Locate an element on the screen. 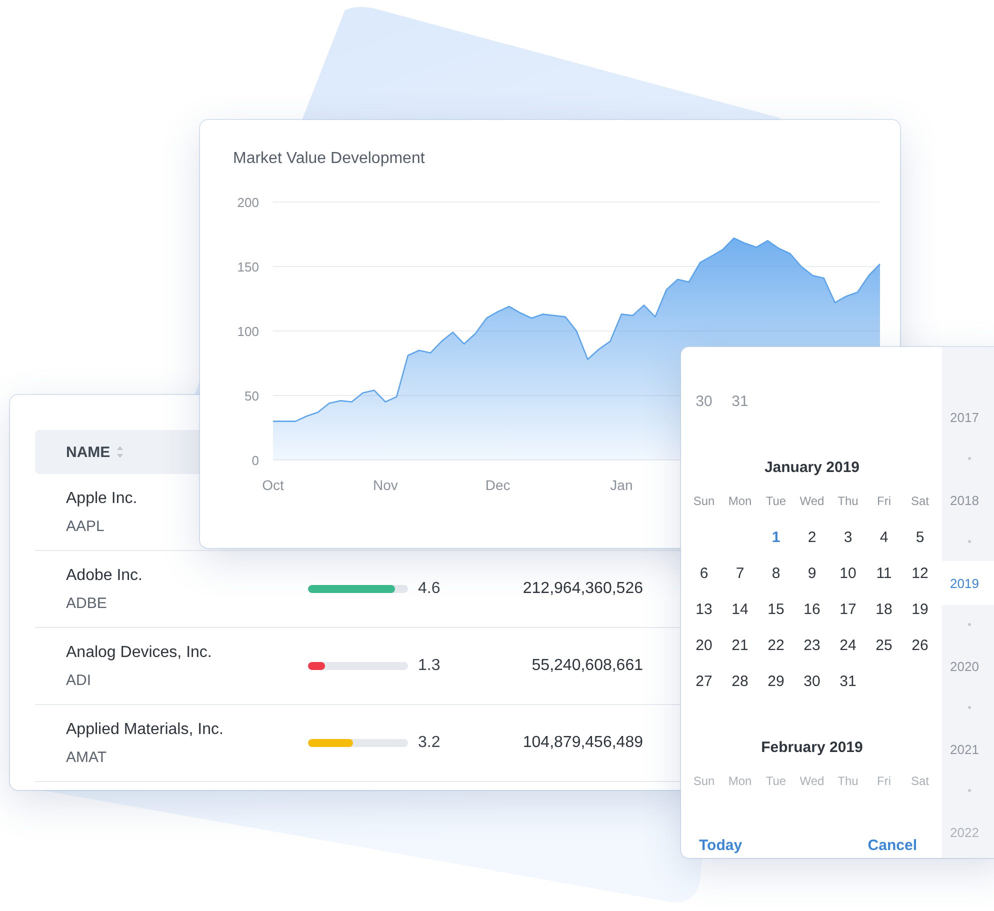  calendar-day: 9 is located at coordinates (812, 573).